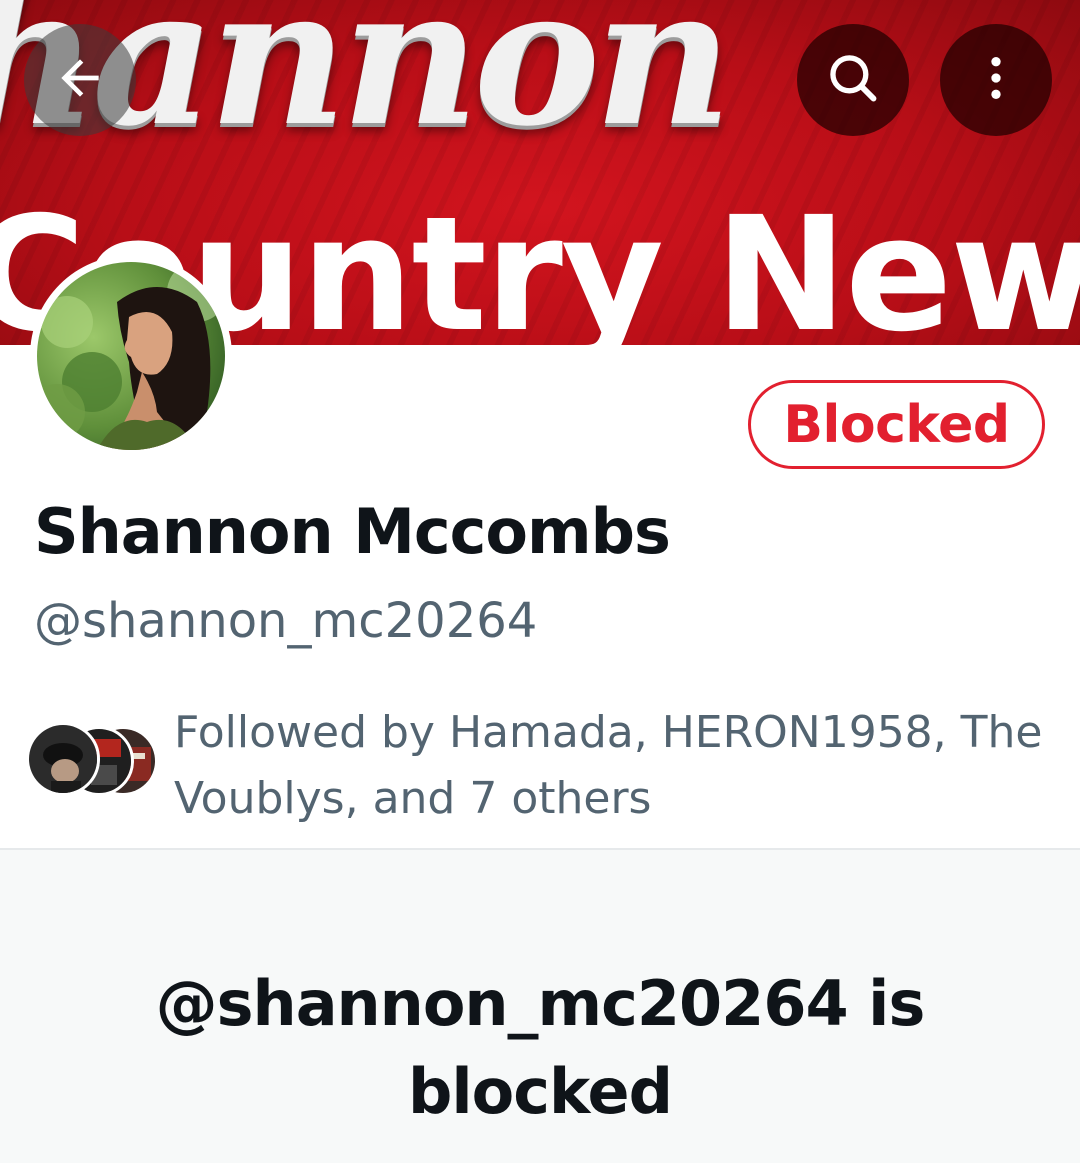  I want to click on display-name: Shannon Mccombs, so click(352, 531).